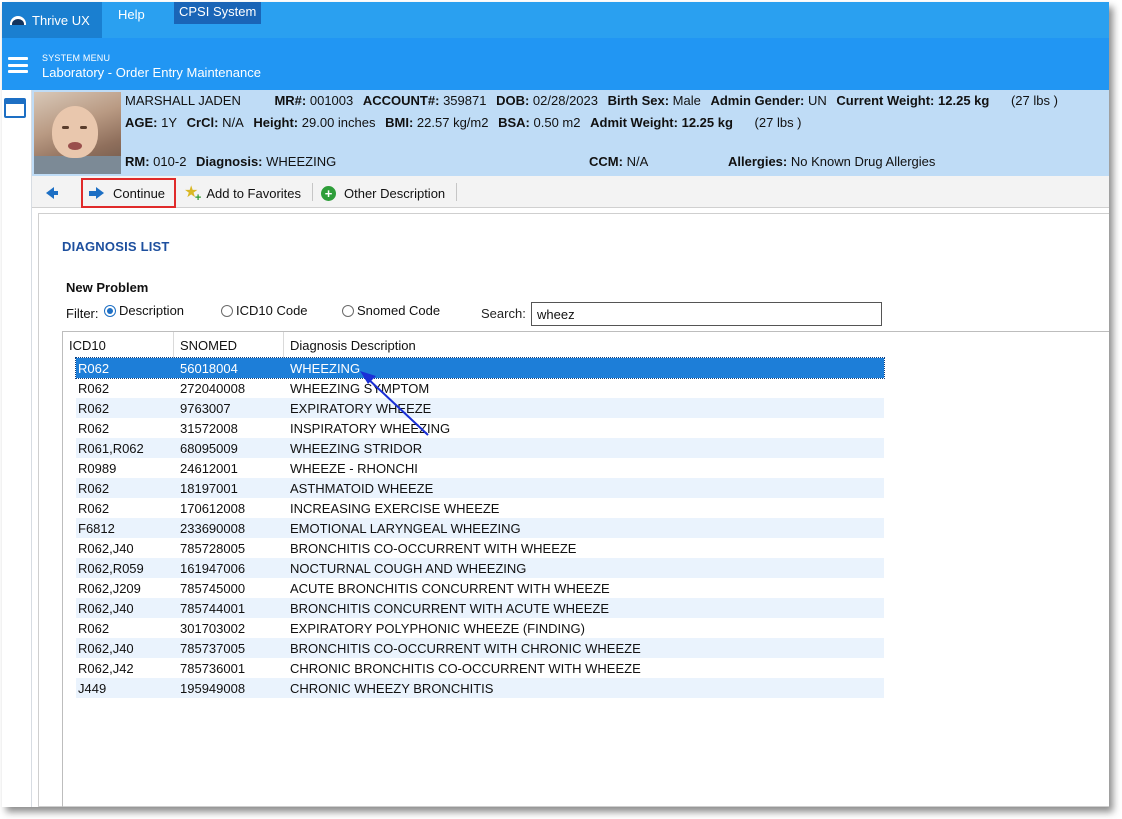  I want to click on column-header-snomed: SNOMED, so click(229, 345).